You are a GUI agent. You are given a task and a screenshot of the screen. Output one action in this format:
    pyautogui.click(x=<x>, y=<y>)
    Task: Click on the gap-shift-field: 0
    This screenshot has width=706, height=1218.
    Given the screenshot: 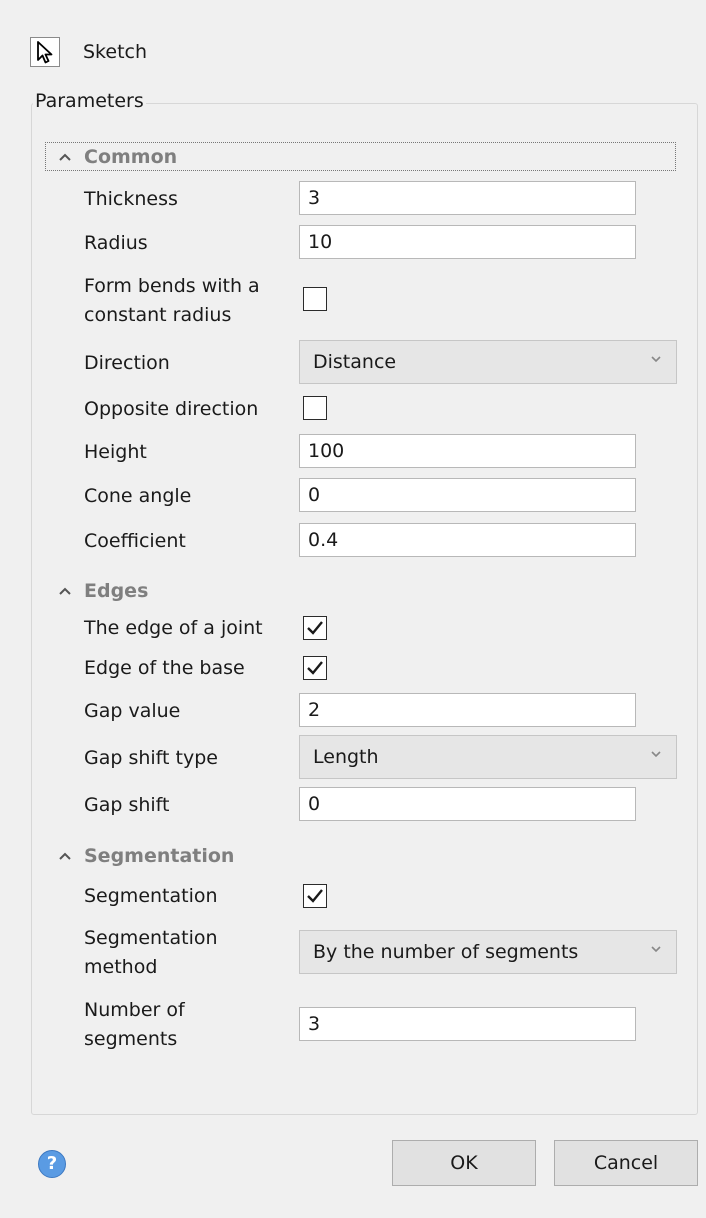 What is the action you would take?
    pyautogui.click(x=467, y=804)
    